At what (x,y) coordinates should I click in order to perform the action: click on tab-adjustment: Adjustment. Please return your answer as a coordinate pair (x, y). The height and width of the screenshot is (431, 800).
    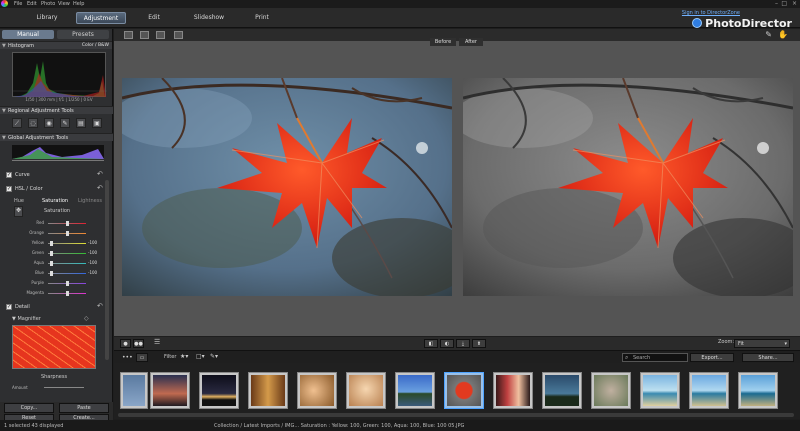
    Looking at the image, I should click on (101, 18).